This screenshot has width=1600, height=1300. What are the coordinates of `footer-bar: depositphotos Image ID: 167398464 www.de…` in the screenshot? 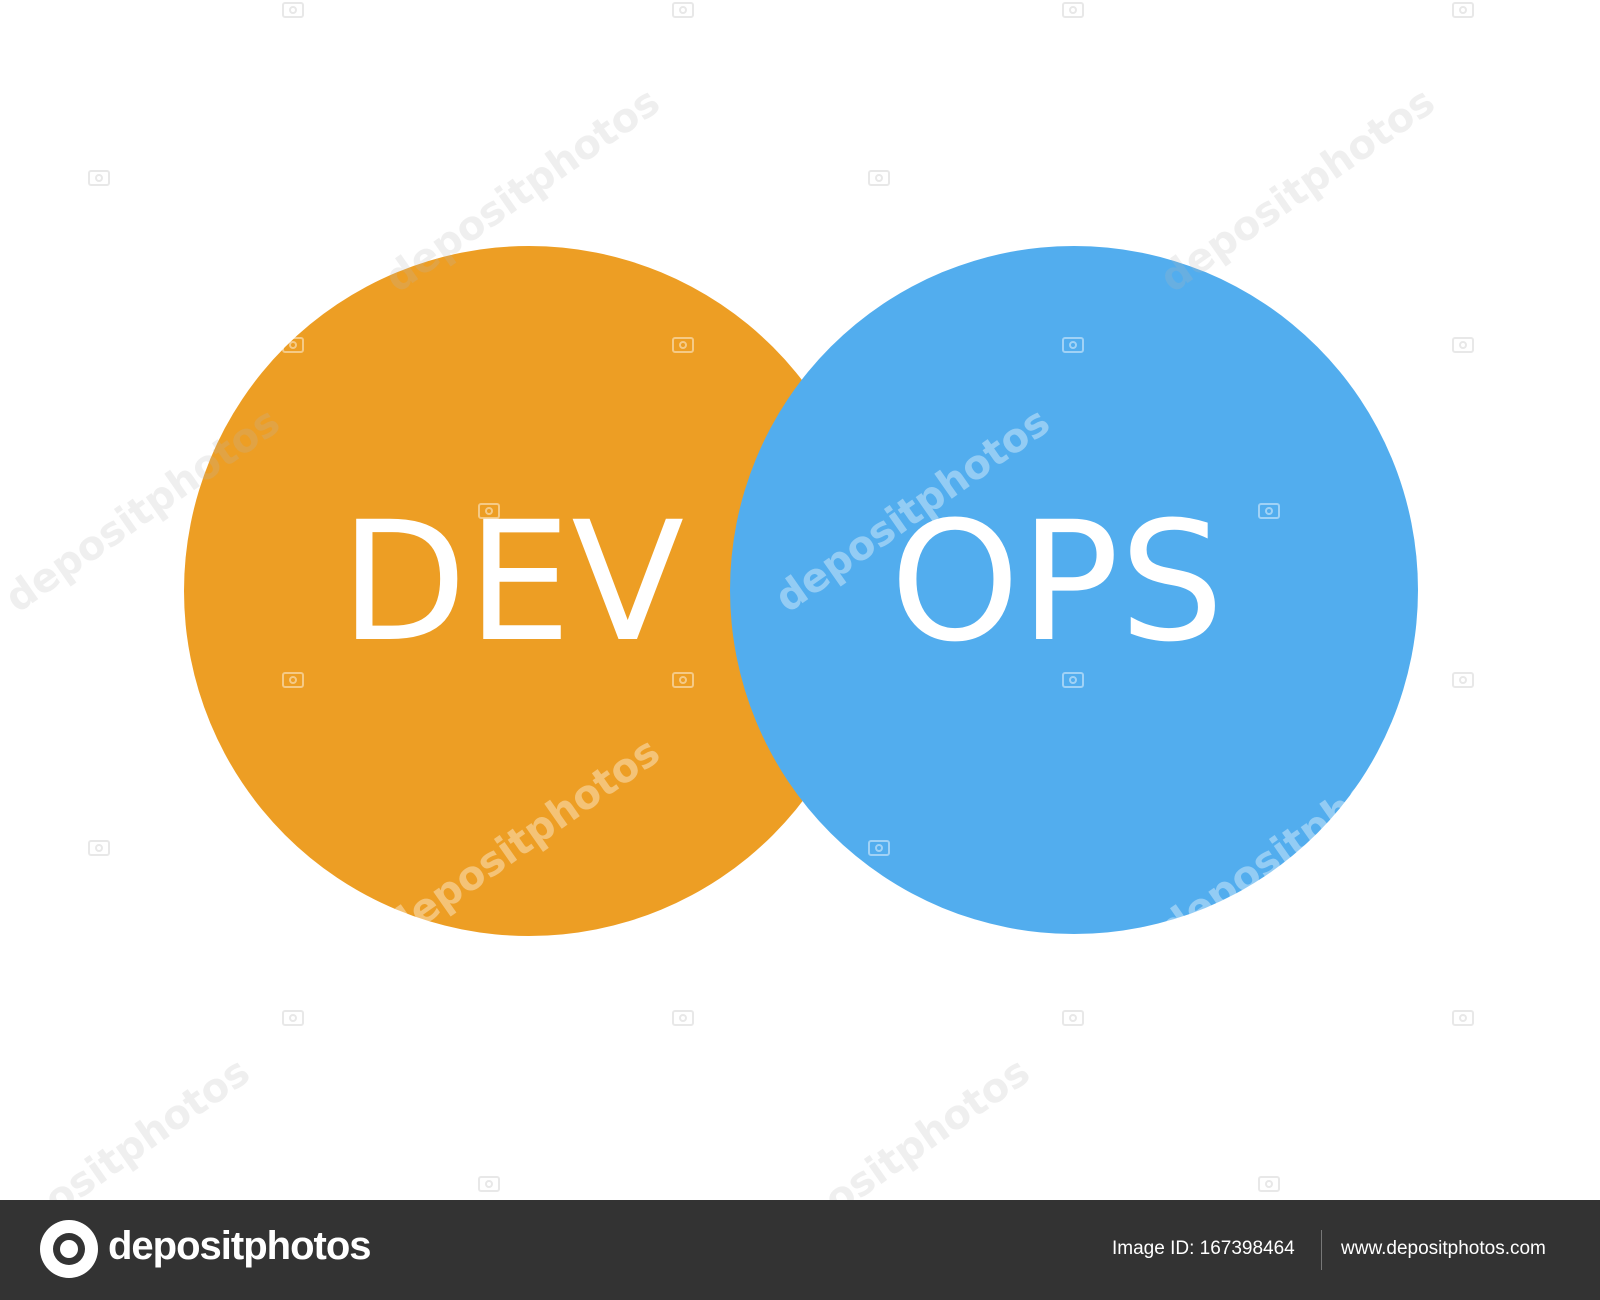 It's located at (800, 1250).